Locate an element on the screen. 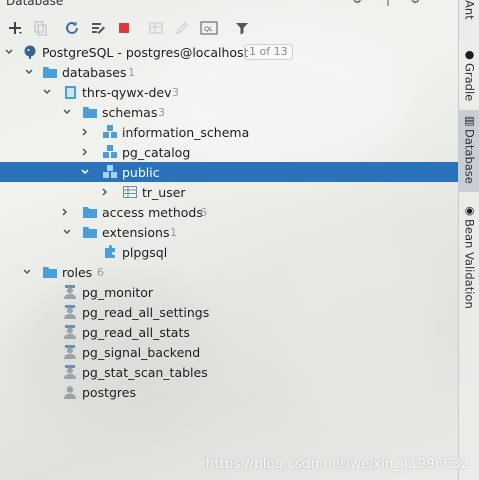 This screenshot has width=479, height=480. tab-label: Bean Validation is located at coordinates (469, 264).